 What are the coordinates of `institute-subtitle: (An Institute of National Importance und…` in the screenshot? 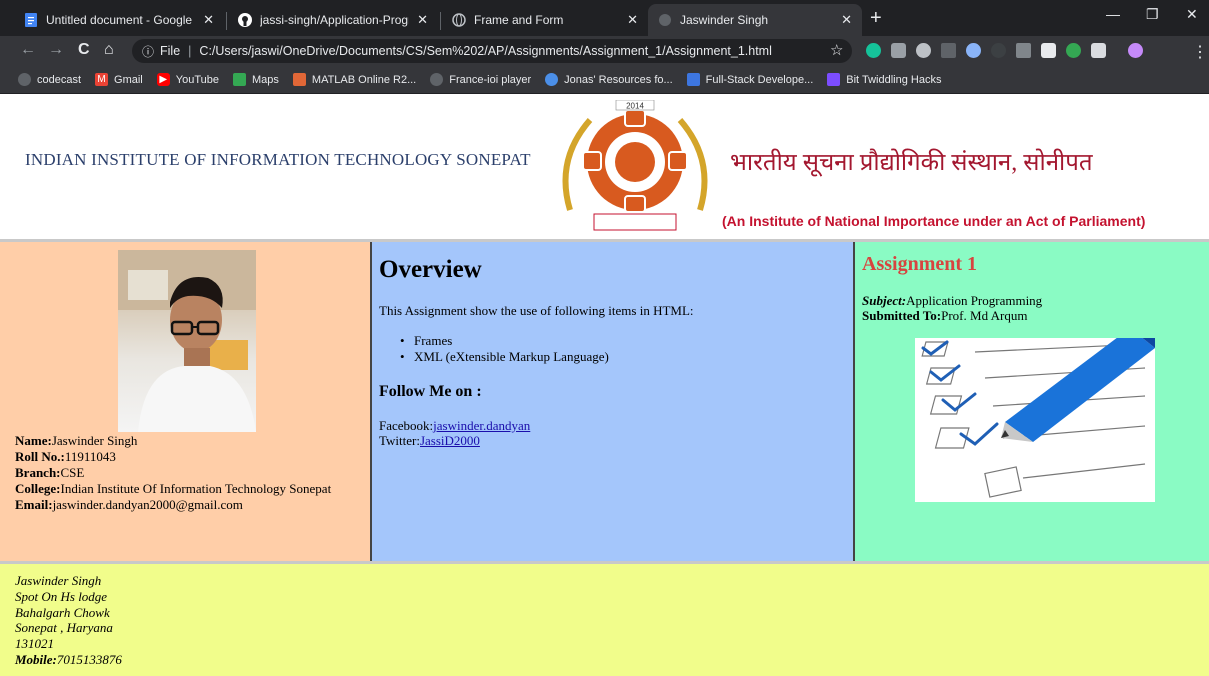 It's located at (934, 221).